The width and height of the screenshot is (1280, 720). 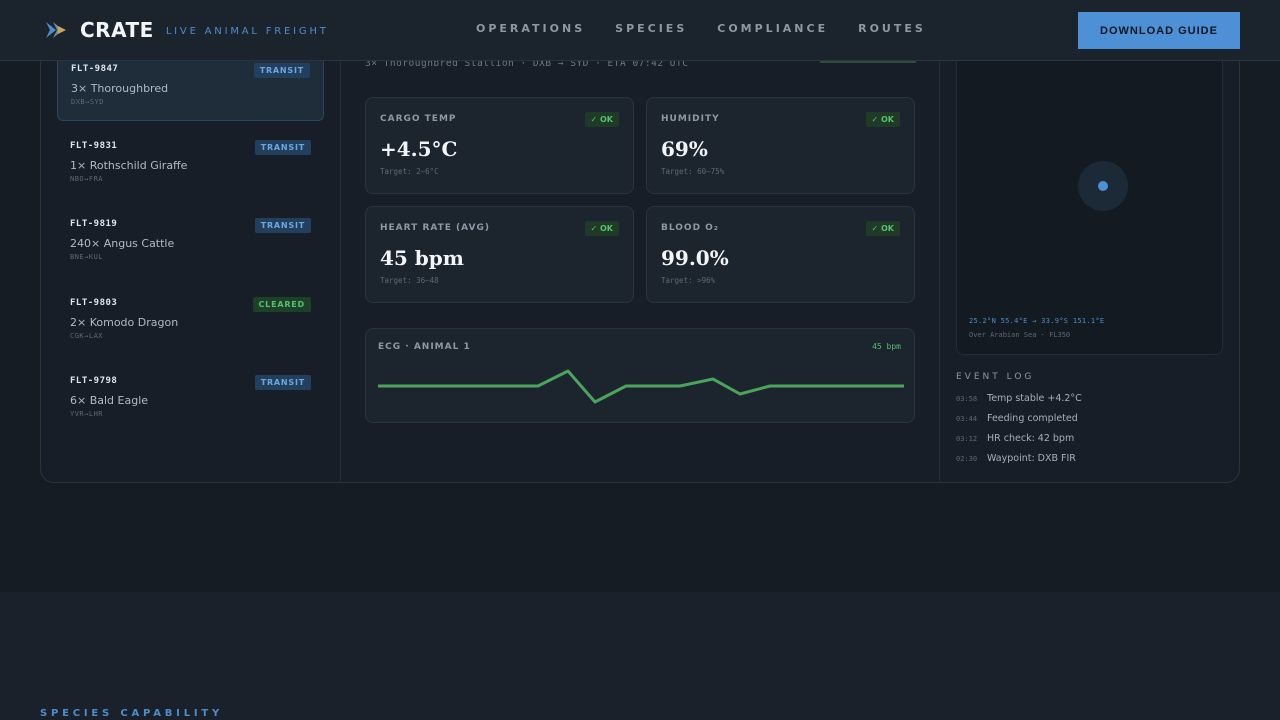 What do you see at coordinates (892, 28) in the screenshot?
I see `nav-routes: ROUTES` at bounding box center [892, 28].